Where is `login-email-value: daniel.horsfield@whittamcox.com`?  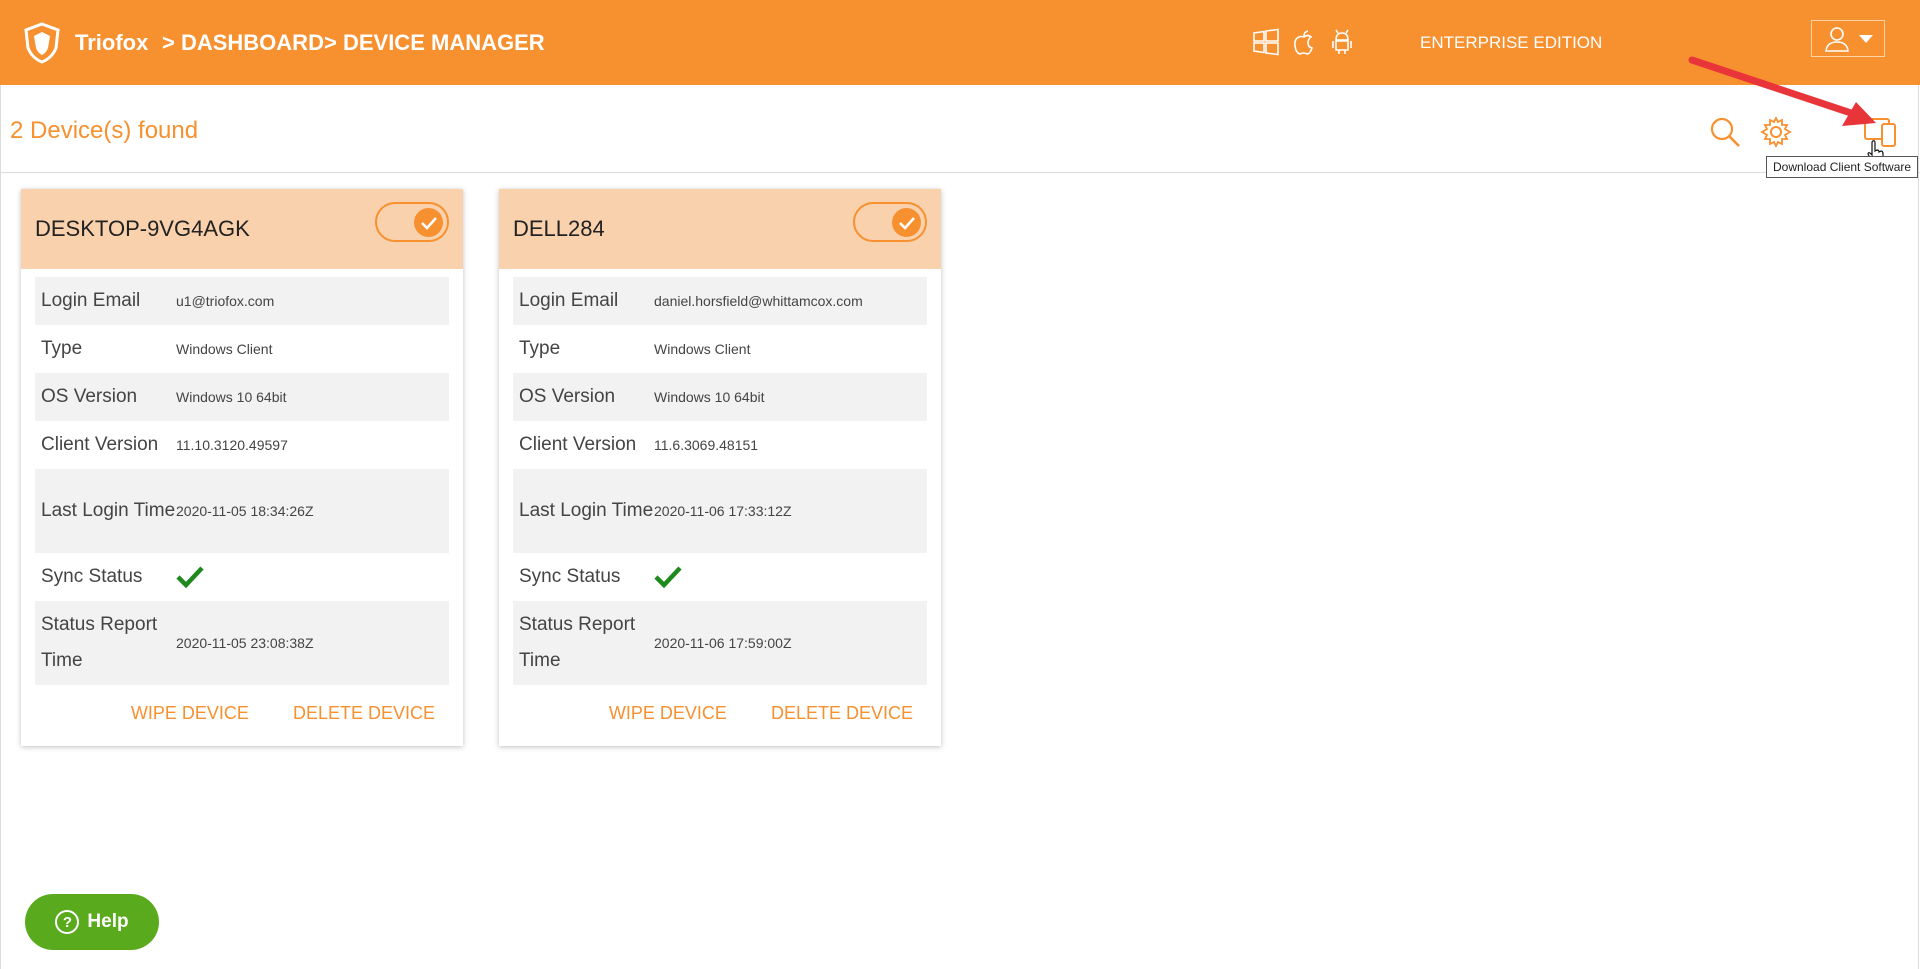
login-email-value: daniel.horsfield@whittamcox.com is located at coordinates (758, 301).